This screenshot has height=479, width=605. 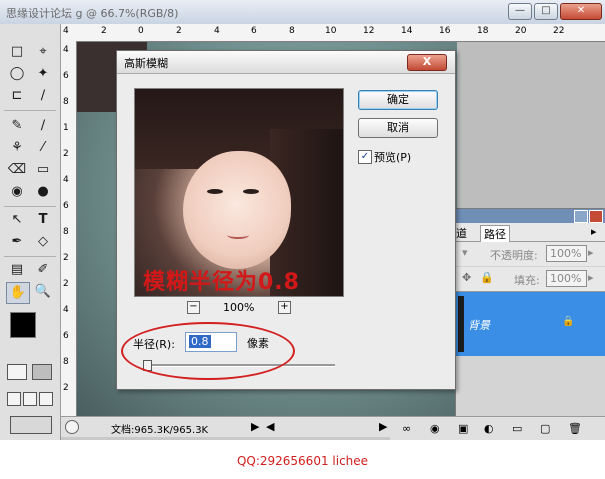 What do you see at coordinates (30, 399) in the screenshot?
I see `full-screen-menu-icon` at bounding box center [30, 399].